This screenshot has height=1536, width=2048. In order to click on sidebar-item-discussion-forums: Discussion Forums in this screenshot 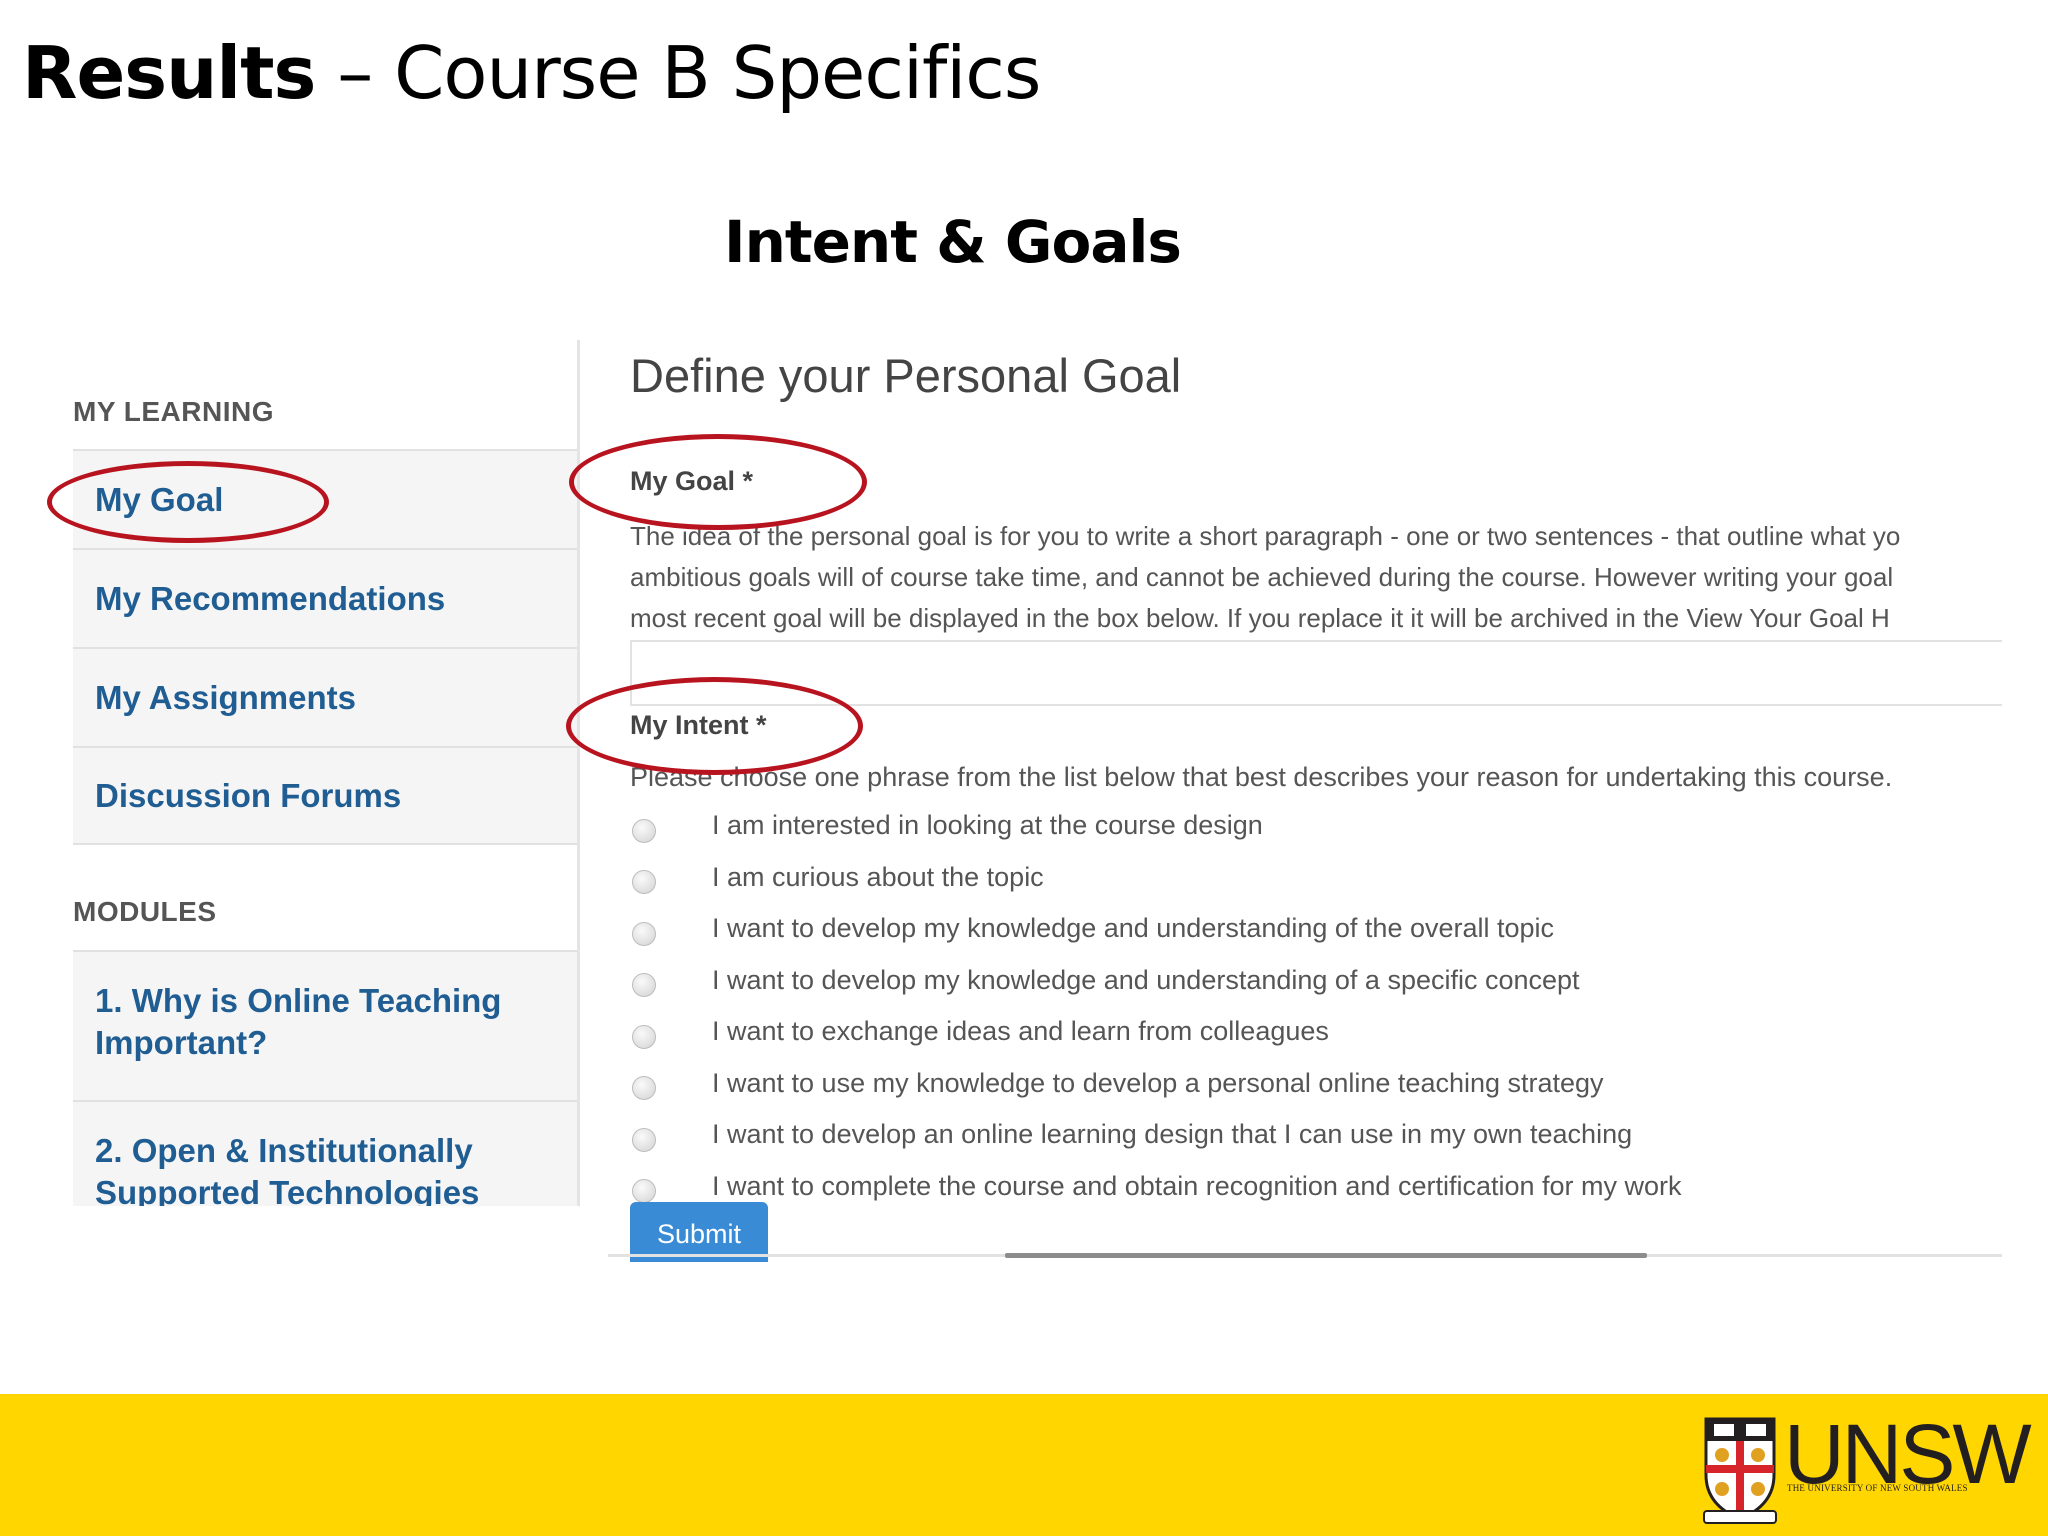, I will do `click(325, 795)`.